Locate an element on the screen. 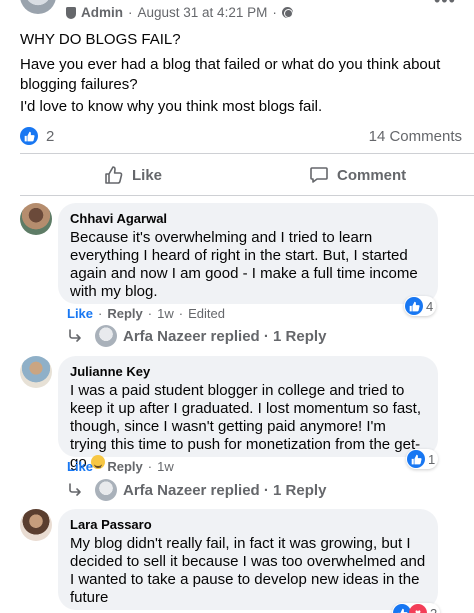 The image size is (474, 613). comment-reactions: ♥ 2 is located at coordinates (416, 608).